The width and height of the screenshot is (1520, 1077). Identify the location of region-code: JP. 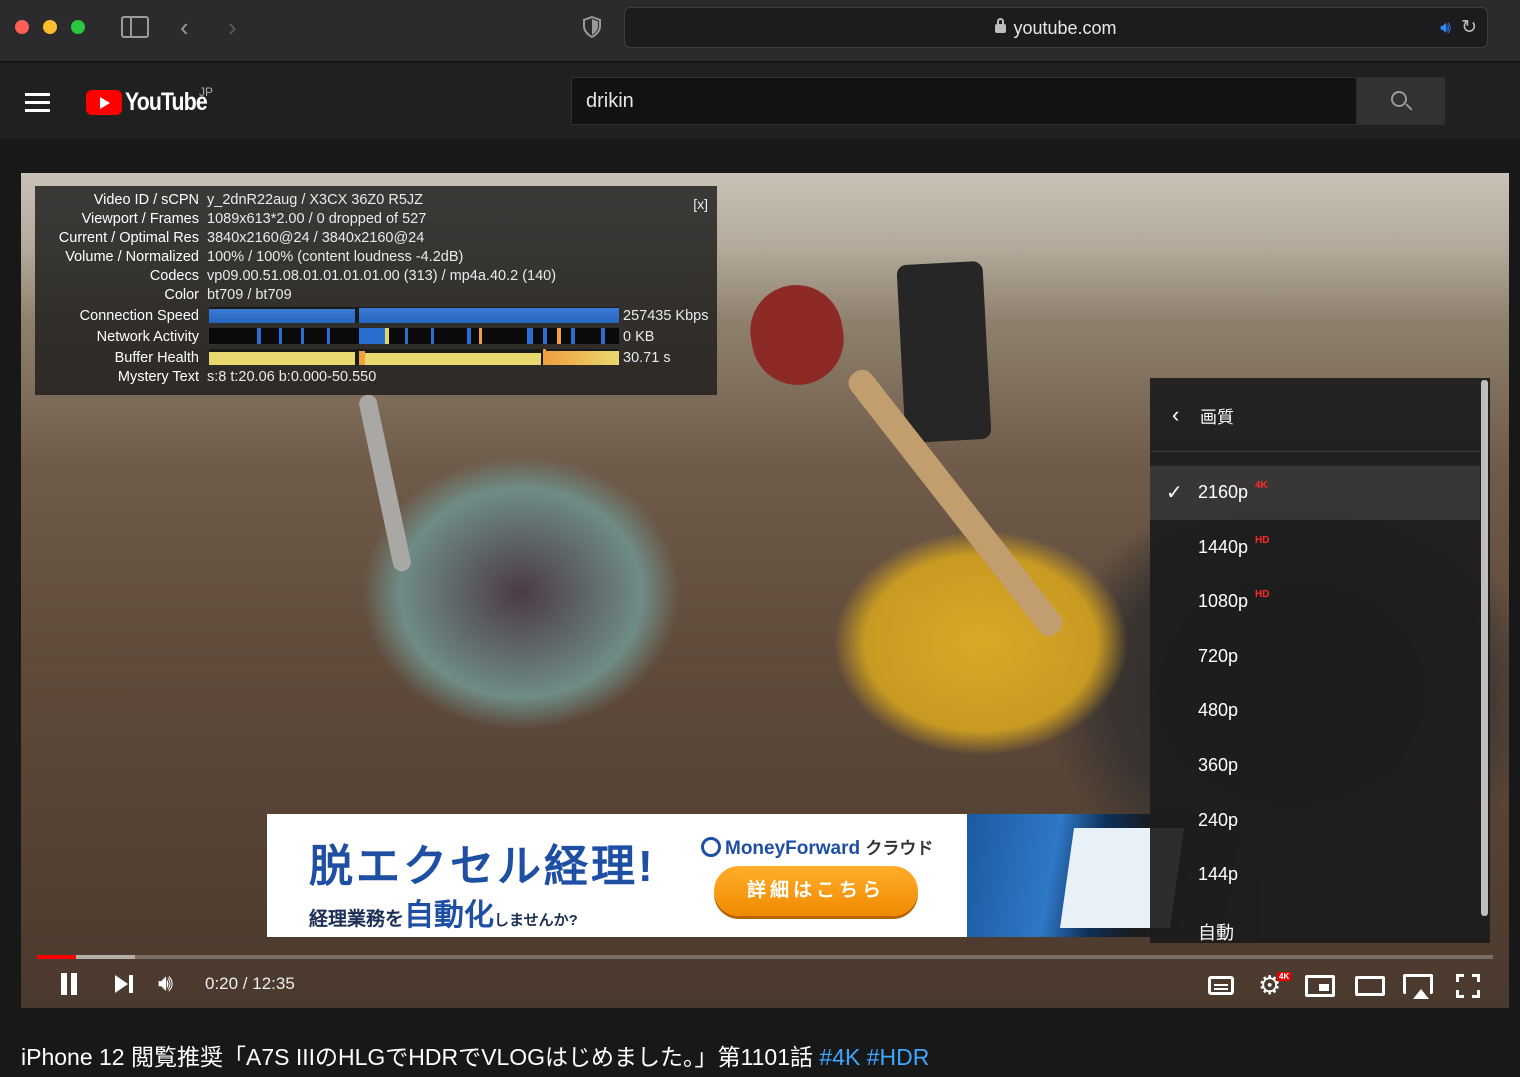
(206, 92).